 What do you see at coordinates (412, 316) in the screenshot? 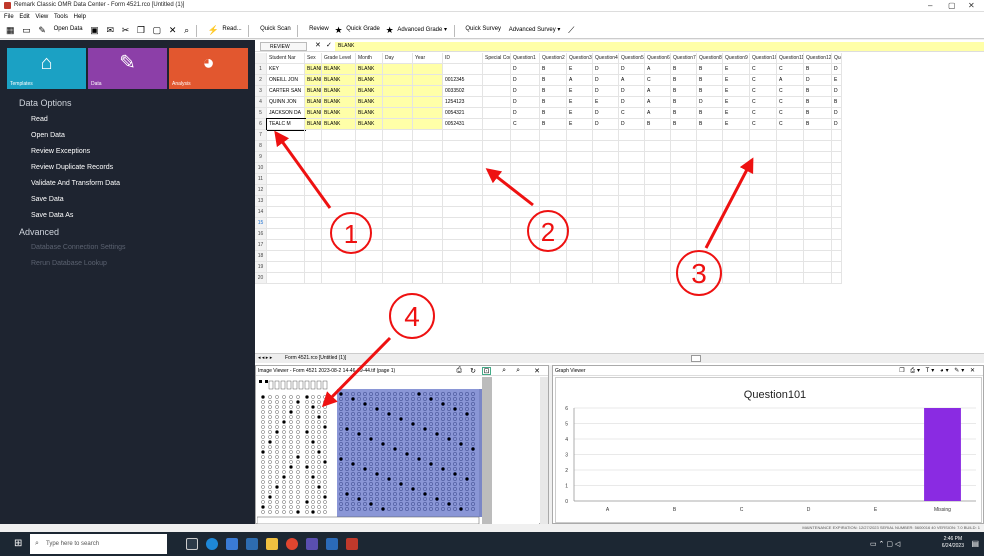
I see `annotation-number: 4` at bounding box center [412, 316].